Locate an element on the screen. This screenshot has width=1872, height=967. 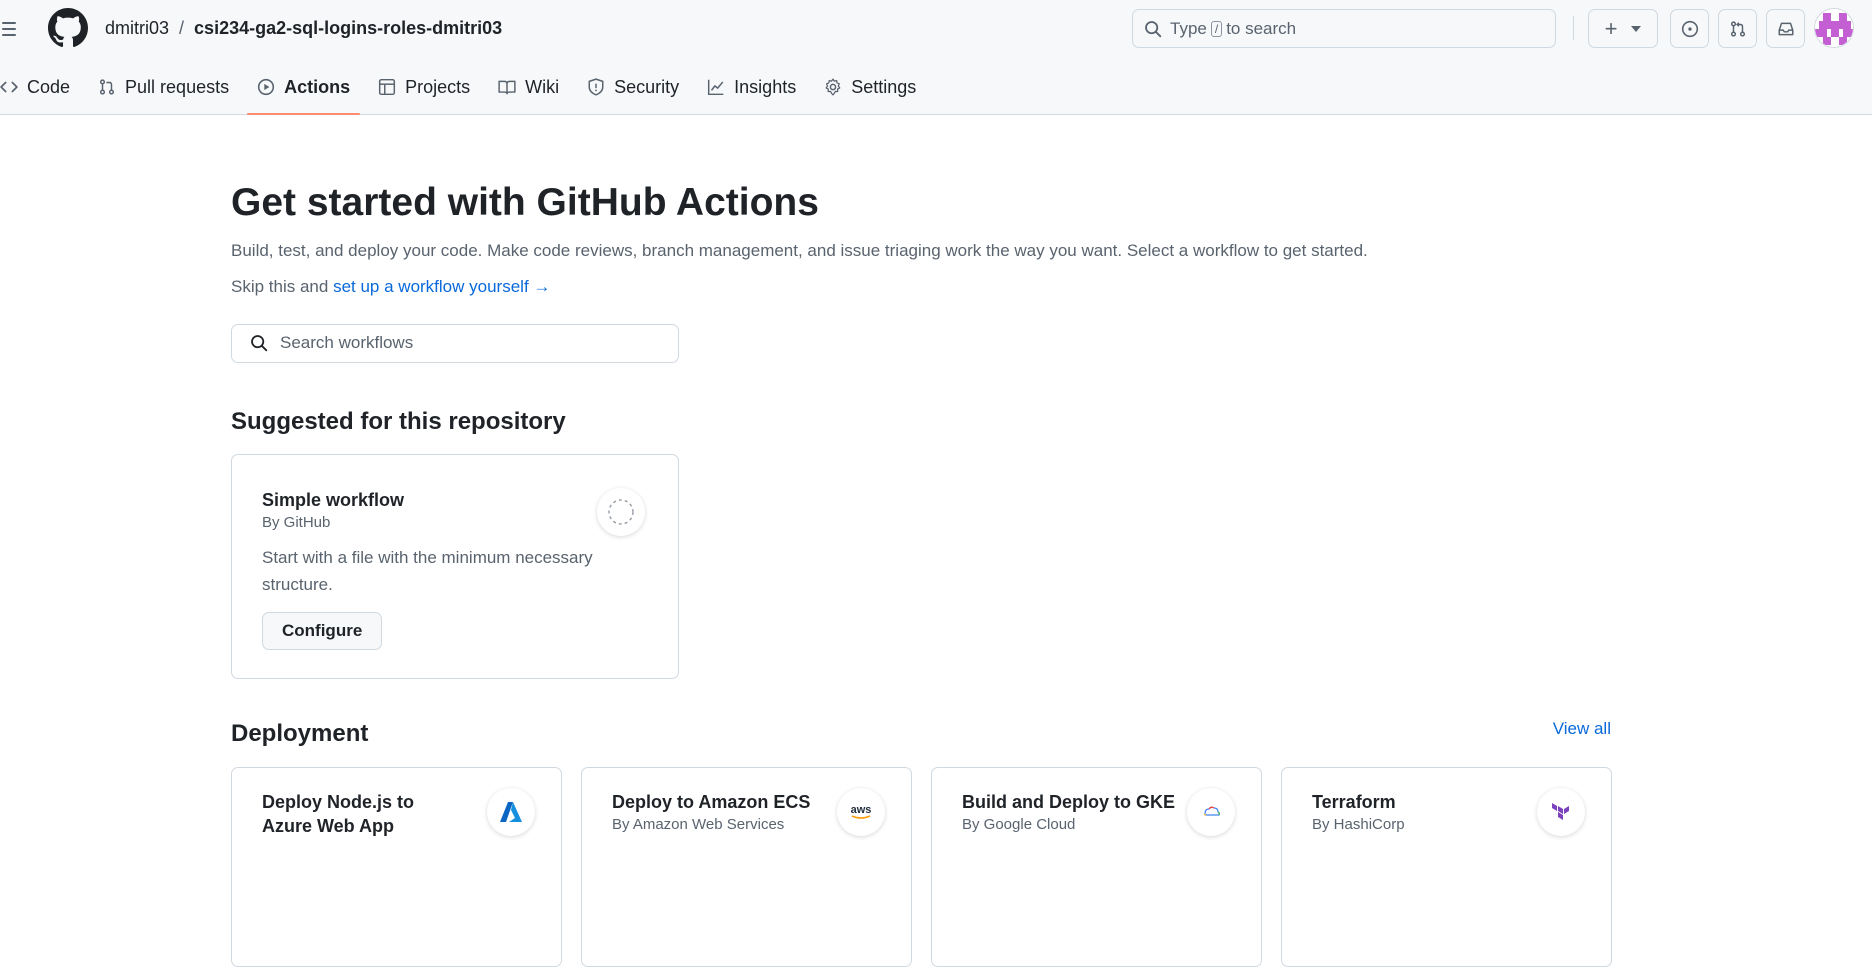
book-icon is located at coordinates (507, 87).